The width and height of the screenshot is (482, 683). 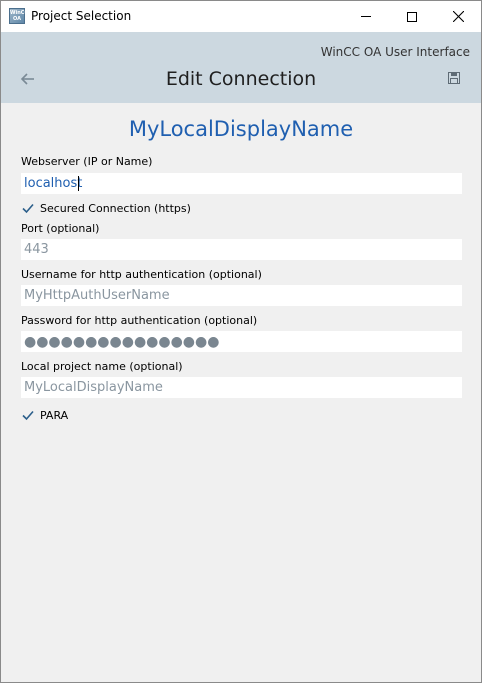 I want to click on title-bar: WinCC OA Project Selection, so click(x=241, y=16).